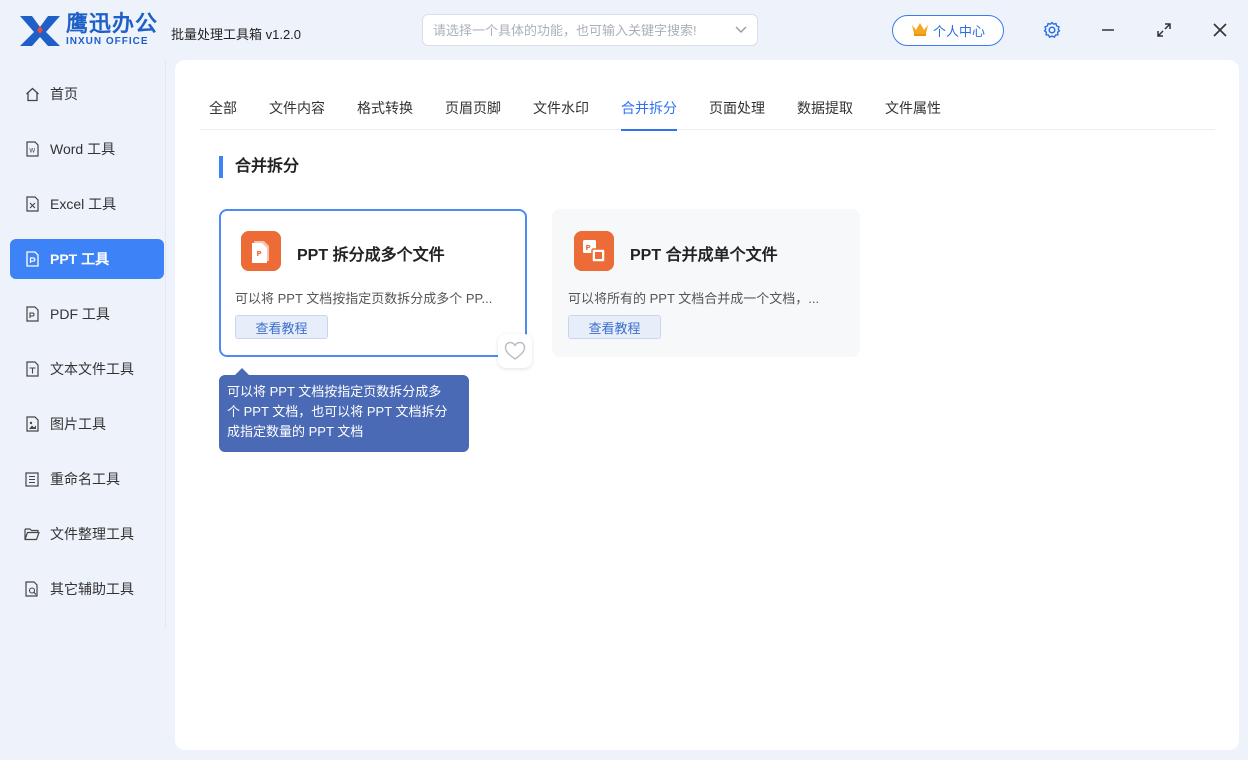  Describe the element at coordinates (920, 30) in the screenshot. I see `crown-icon` at that location.